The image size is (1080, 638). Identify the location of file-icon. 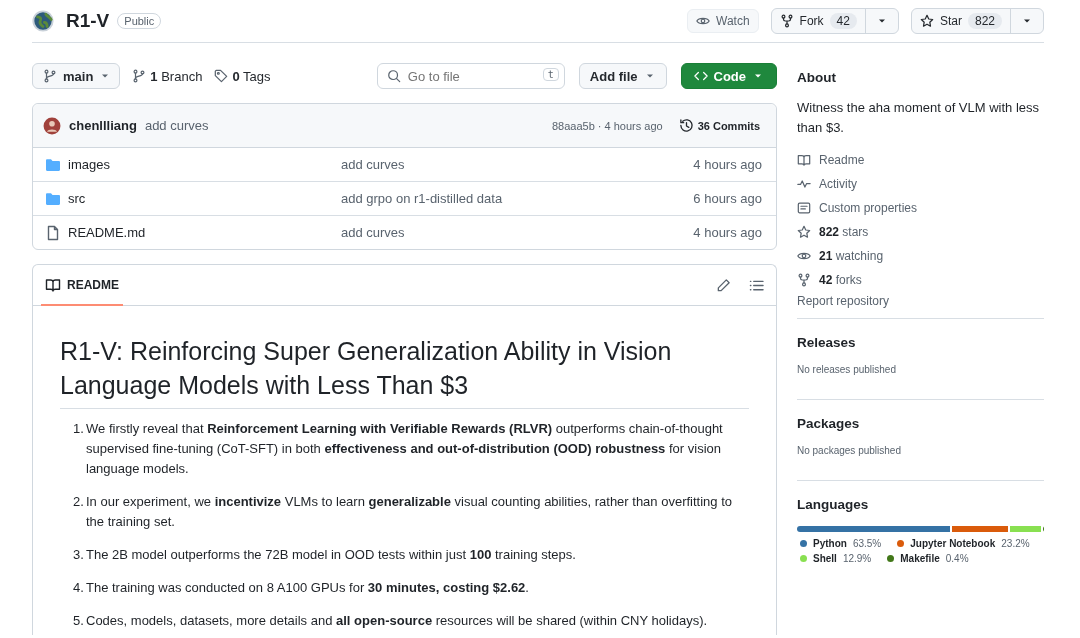
(53, 232).